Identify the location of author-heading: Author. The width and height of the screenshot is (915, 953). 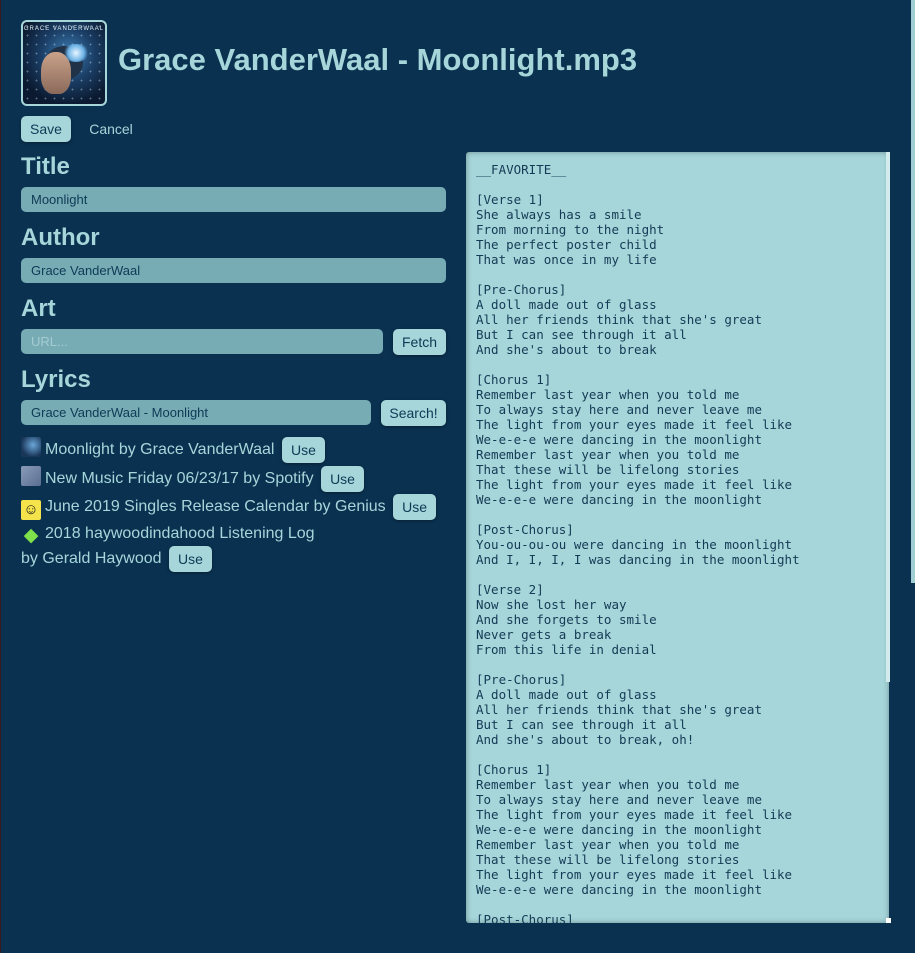
(60, 237).